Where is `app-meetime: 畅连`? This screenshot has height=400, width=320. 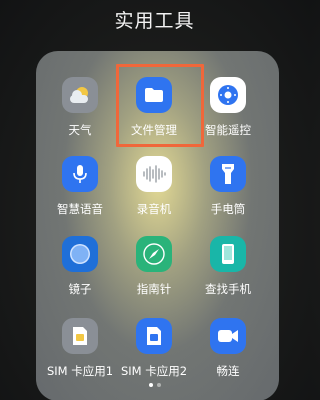
app-meetime: 畅连 is located at coordinates (228, 348).